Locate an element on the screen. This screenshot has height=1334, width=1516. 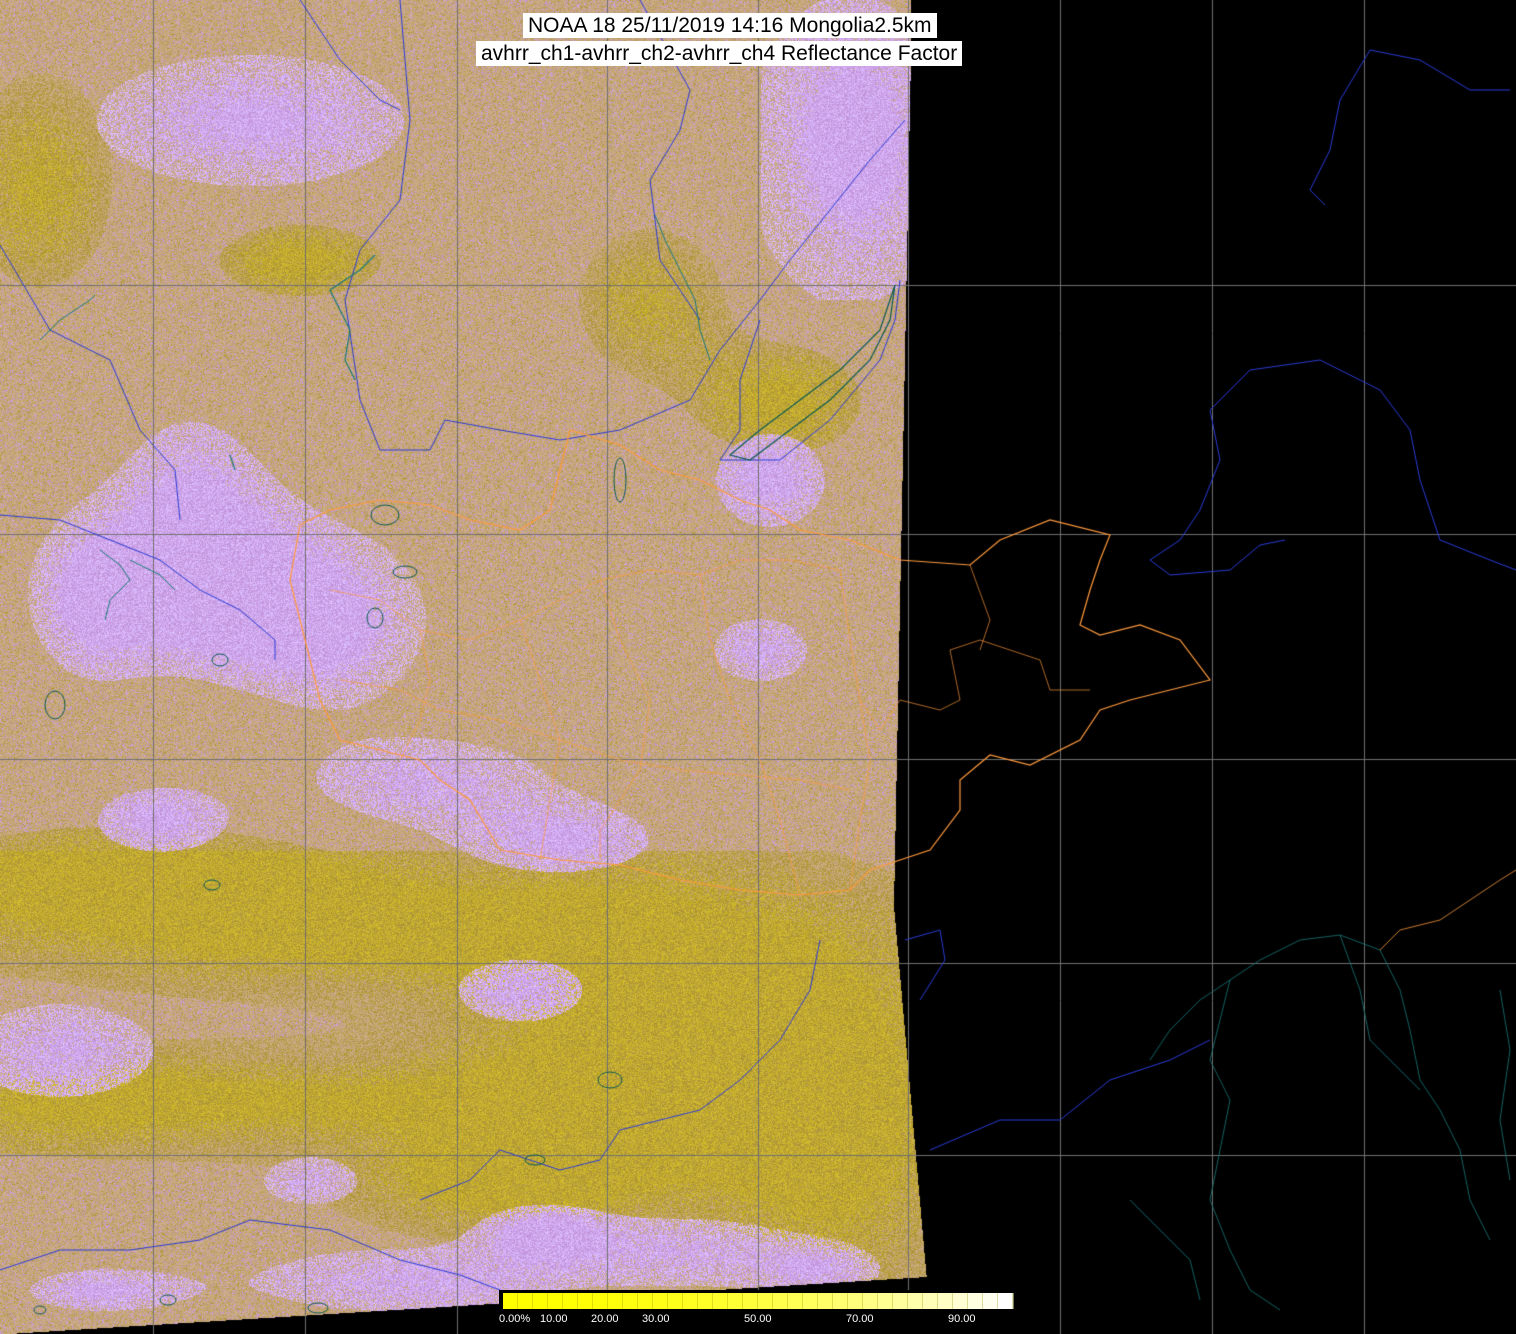
legend-tick-label: 10.00 is located at coordinates (554, 1319).